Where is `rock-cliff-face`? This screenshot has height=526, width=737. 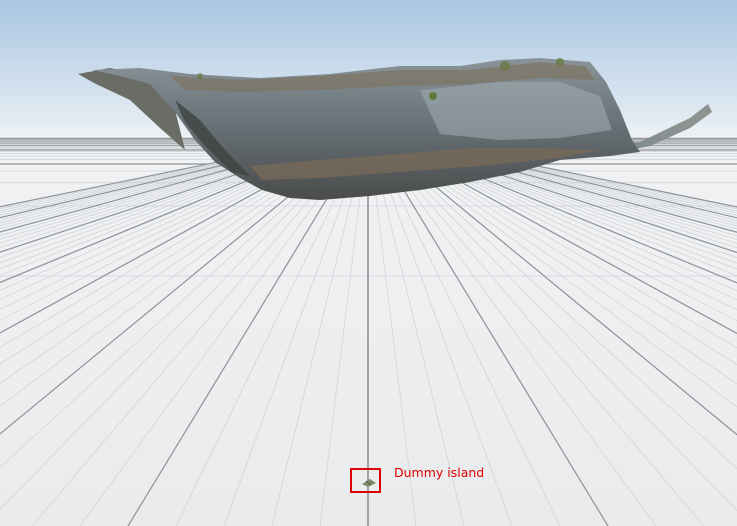
rock-cliff-face is located at coordinates (516, 111).